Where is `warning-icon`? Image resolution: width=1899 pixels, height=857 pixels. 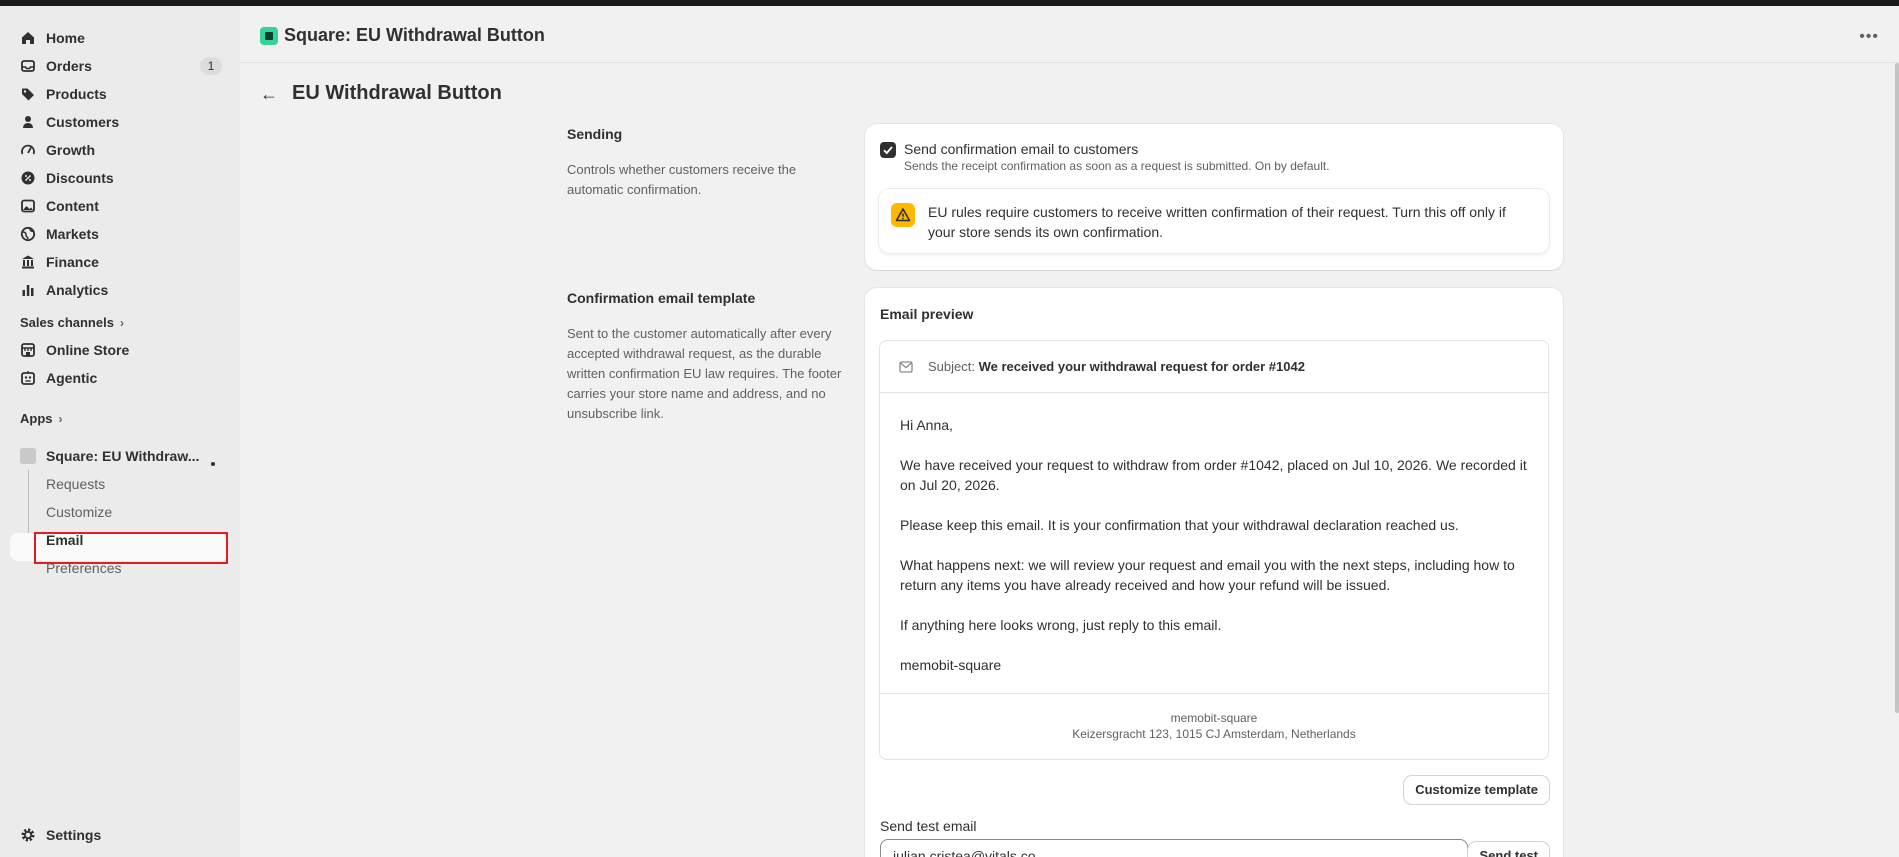
warning-icon is located at coordinates (903, 215).